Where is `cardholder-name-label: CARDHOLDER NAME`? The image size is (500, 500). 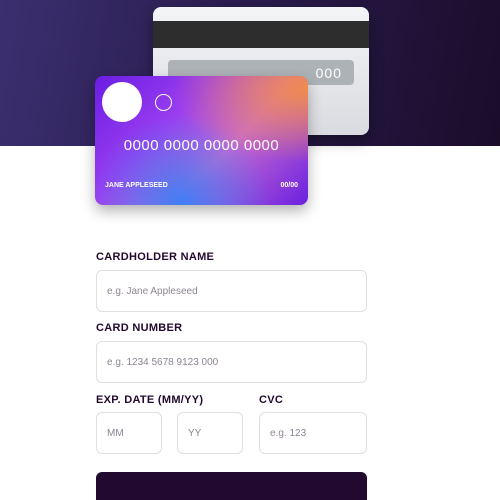 cardholder-name-label: CARDHOLDER NAME is located at coordinates (155, 257).